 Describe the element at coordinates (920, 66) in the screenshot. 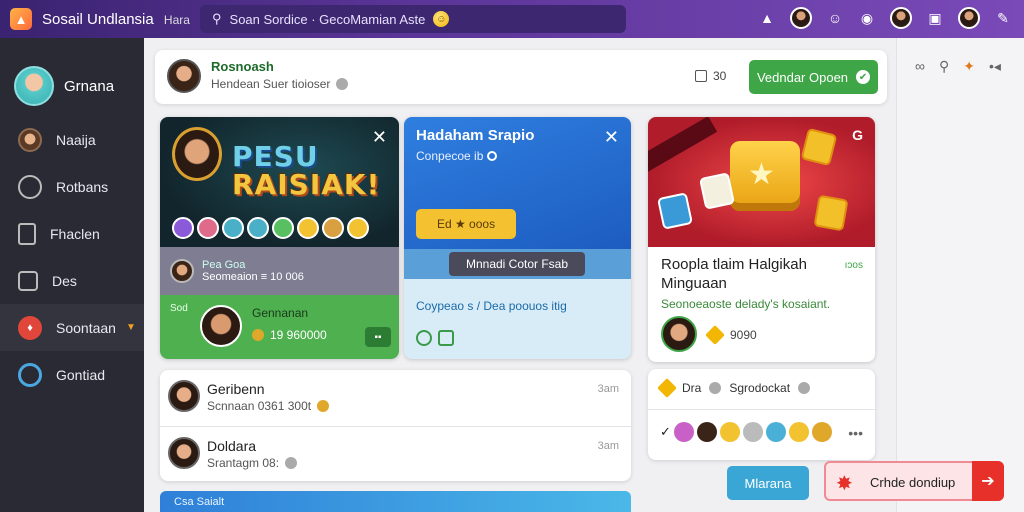

I see `link-icon: ∞` at that location.